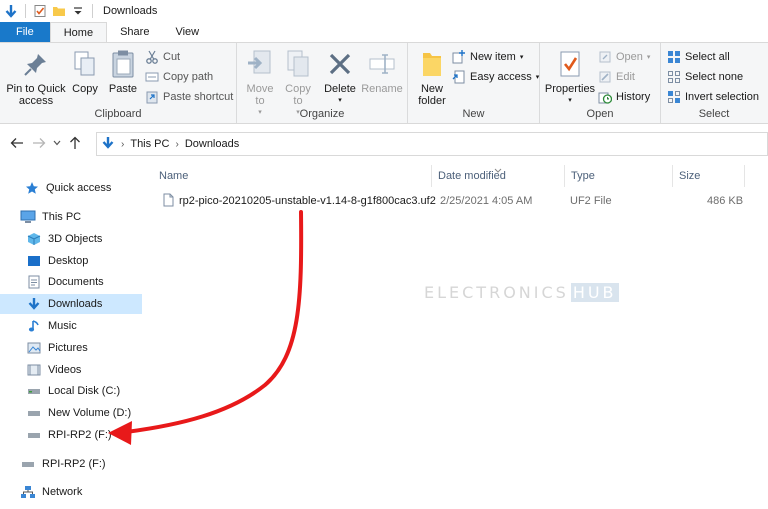  Describe the element at coordinates (57, 143) in the screenshot. I see `recent-locations-chevron-icon` at that location.